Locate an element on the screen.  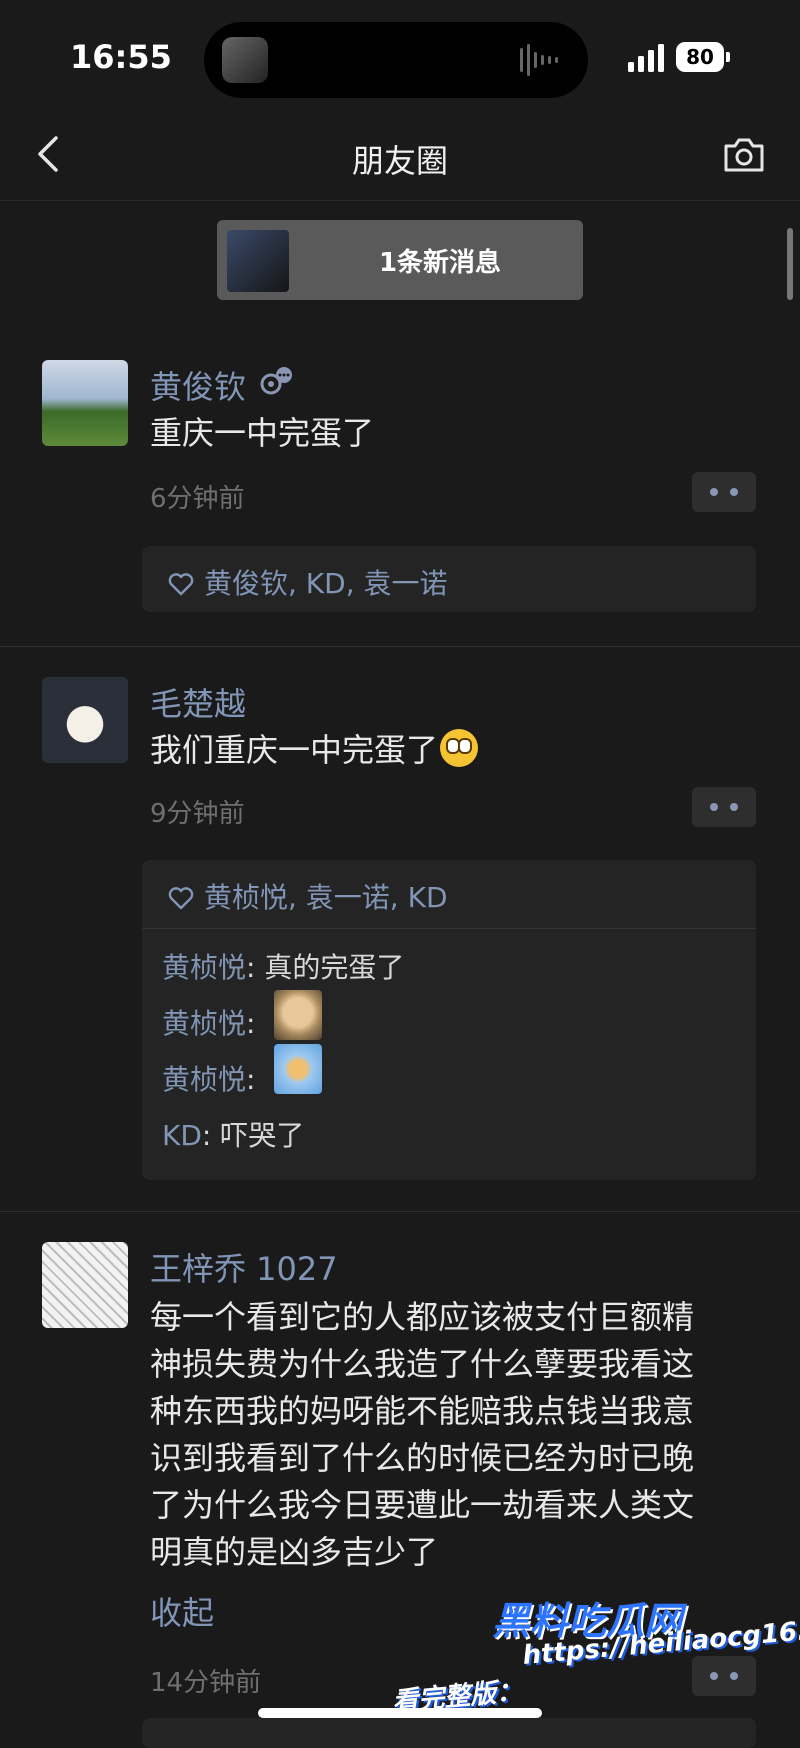
scrollbar is located at coordinates (790, 264).